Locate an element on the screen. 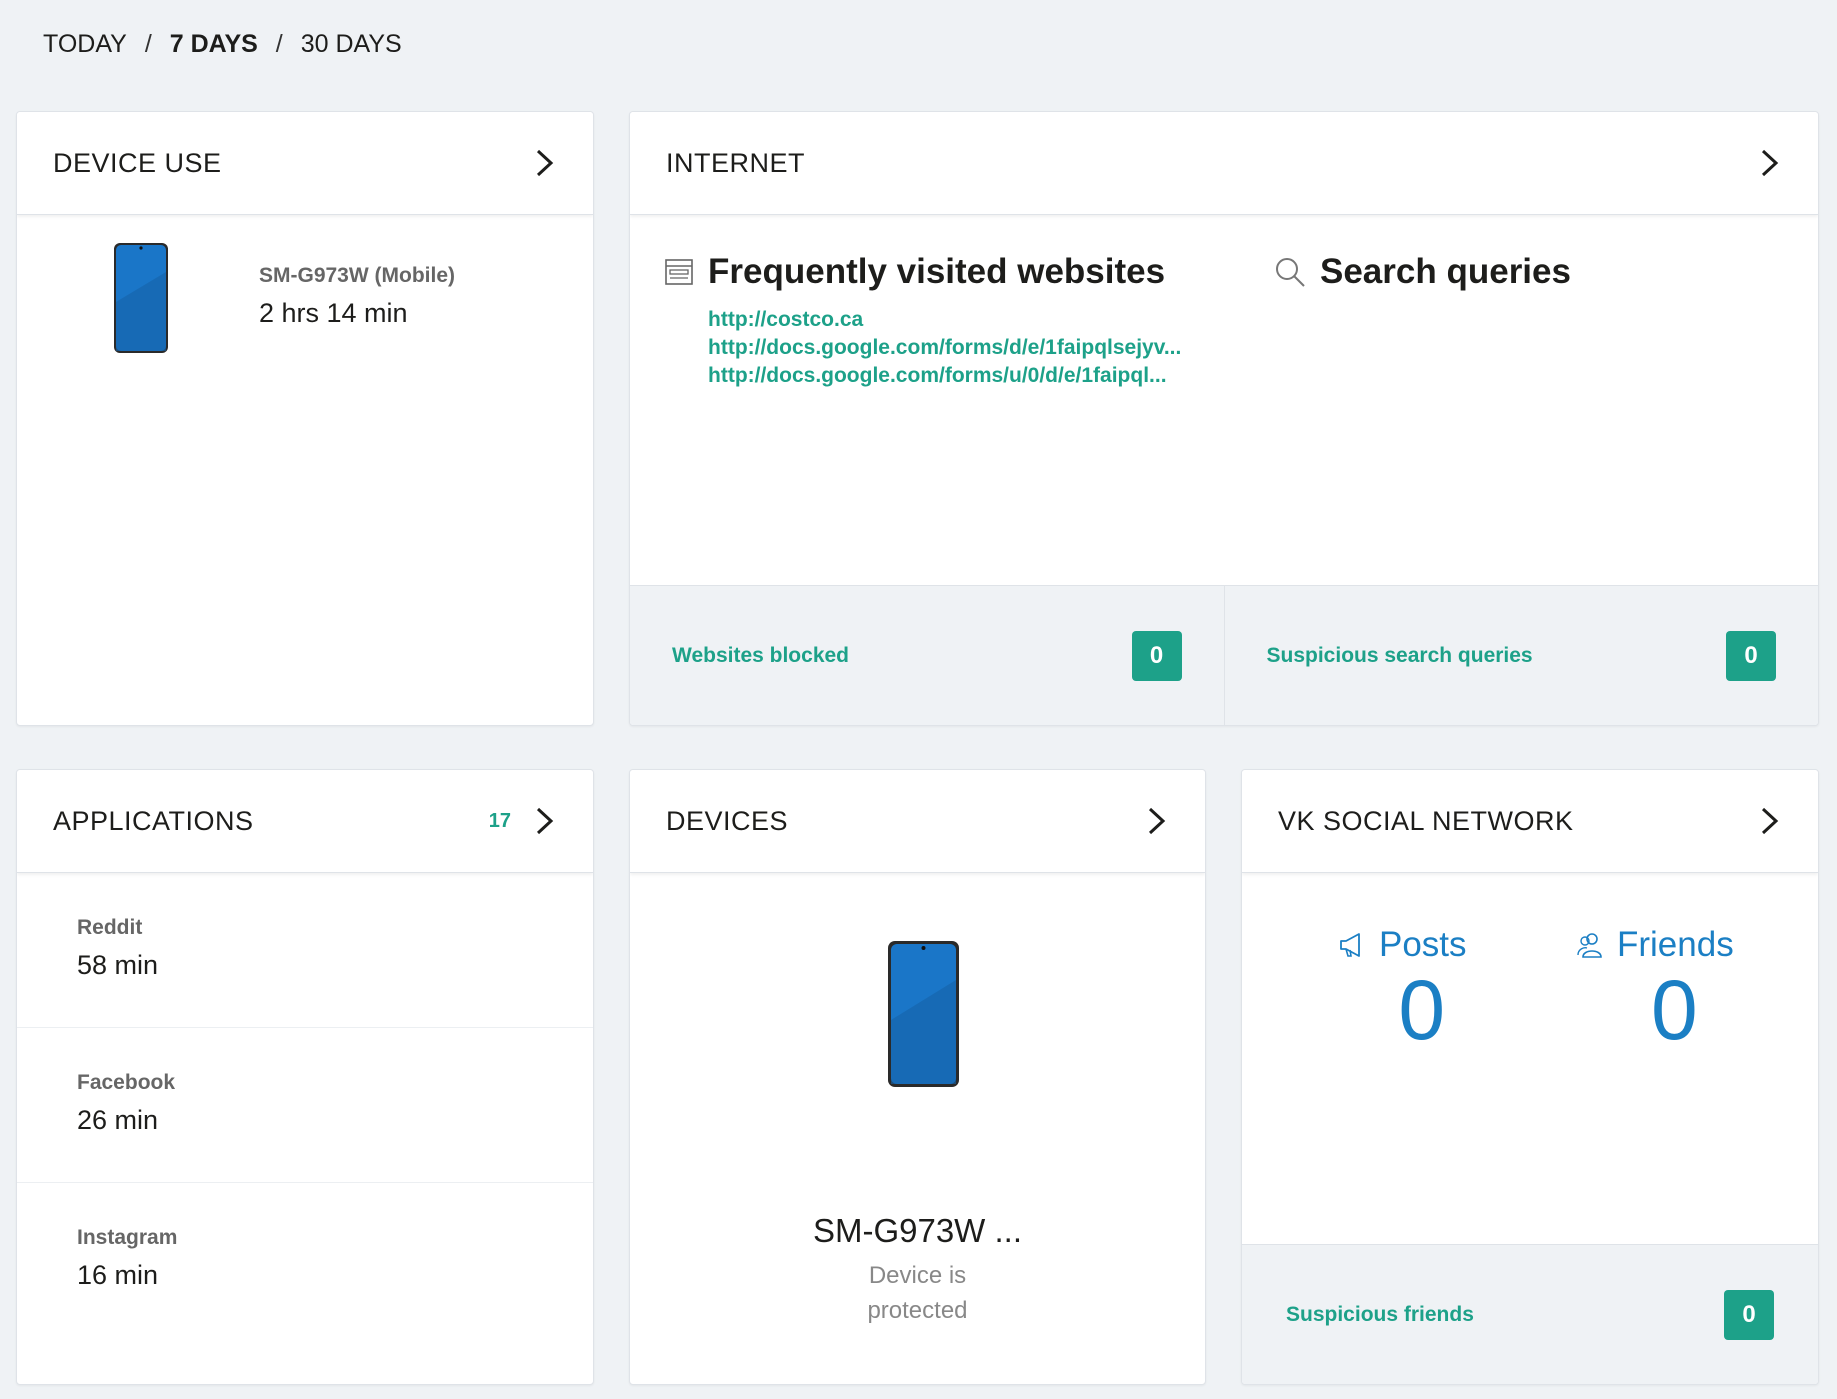  device-status-text: Device is protected is located at coordinates (917, 1293).